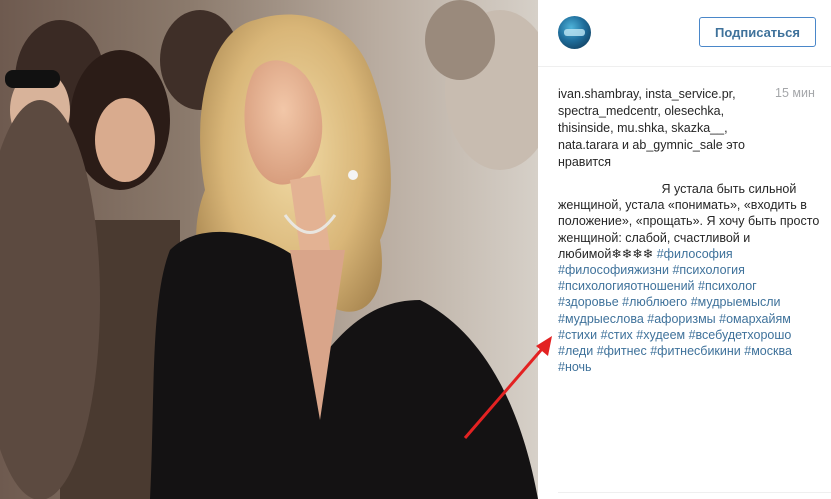 The image size is (831, 499). Describe the element at coordinates (640, 128) in the screenshot. I see `liker-username: mu.shka` at that location.